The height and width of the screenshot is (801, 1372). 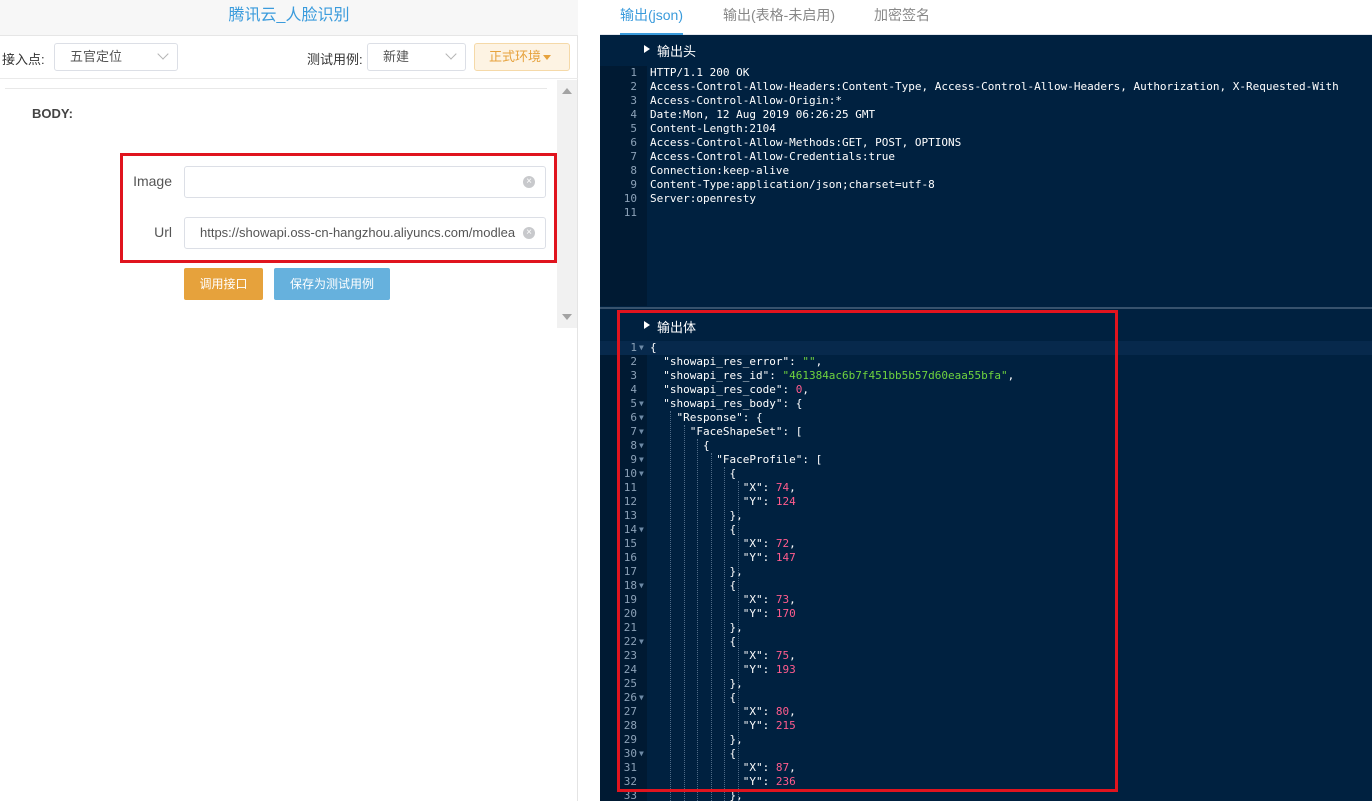 I want to click on panel-divider, so click(x=986, y=308).